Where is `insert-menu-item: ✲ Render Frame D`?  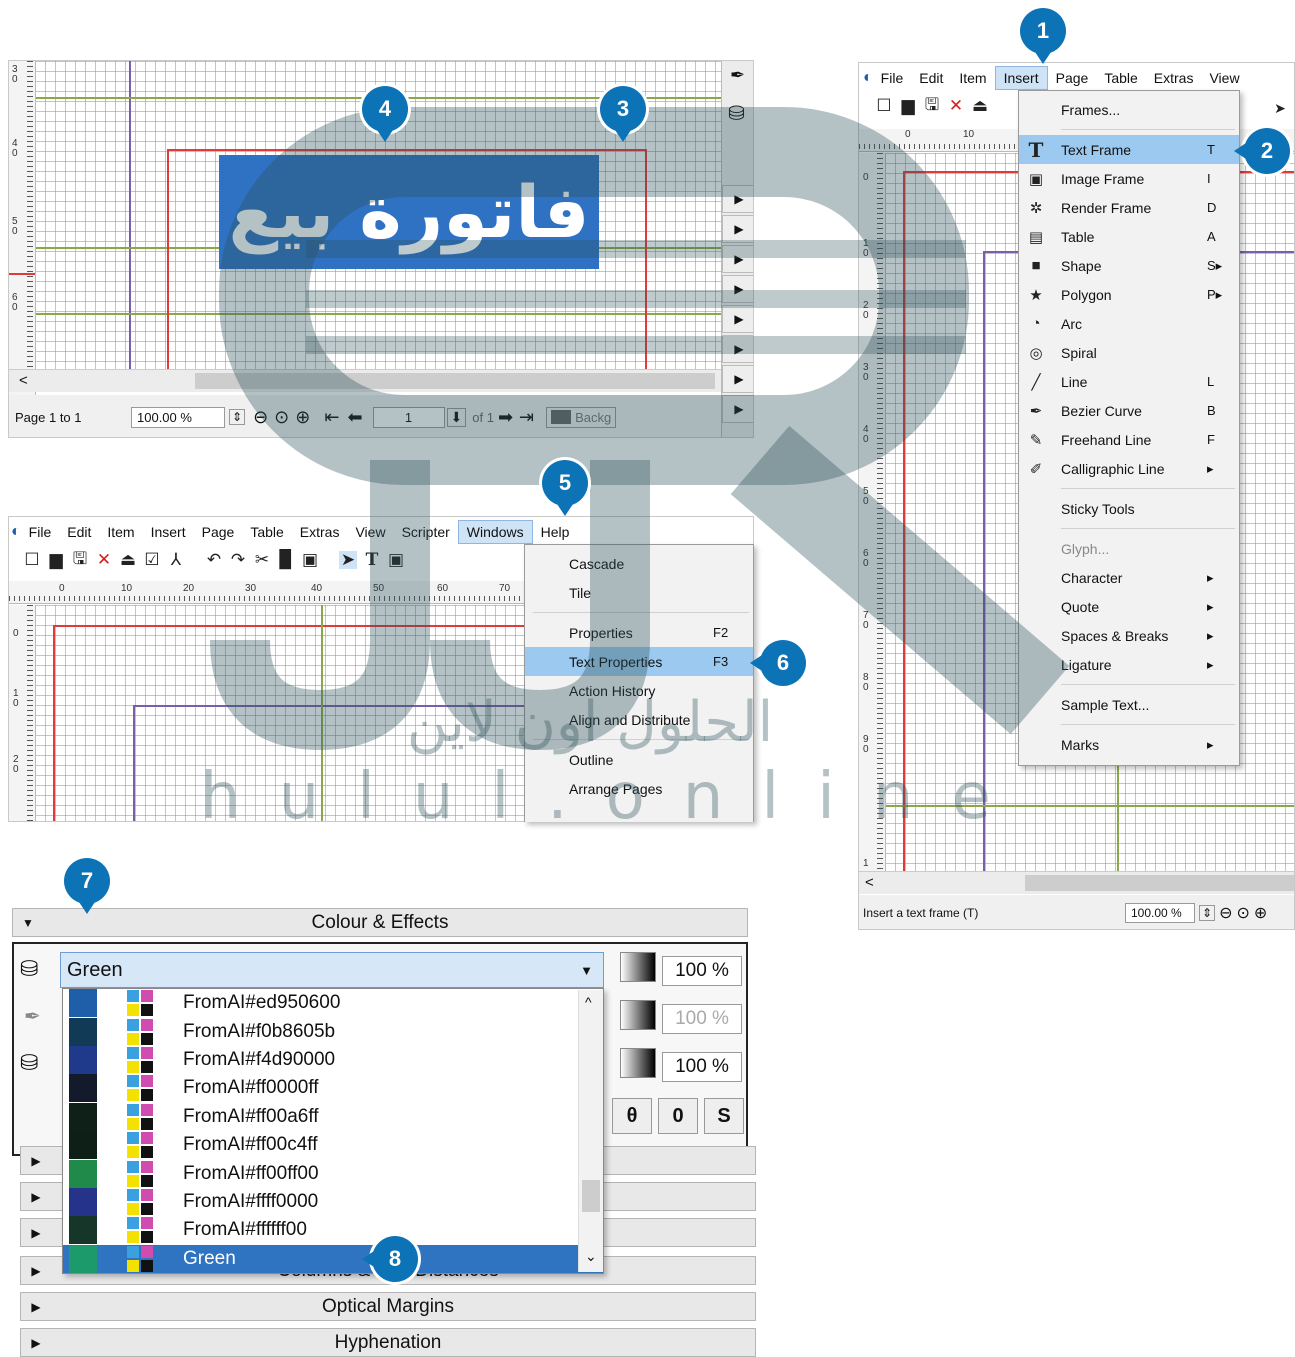
insert-menu-item: ✲ Render Frame D is located at coordinates (1129, 207).